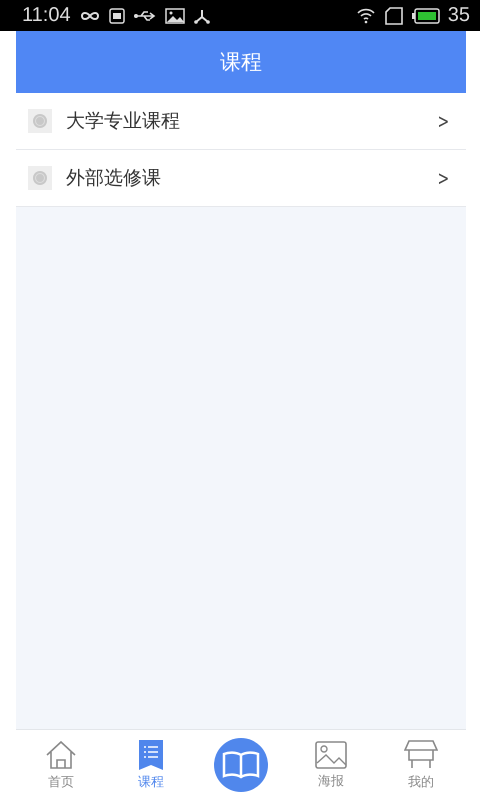  I want to click on usb-icon, so click(144, 15).